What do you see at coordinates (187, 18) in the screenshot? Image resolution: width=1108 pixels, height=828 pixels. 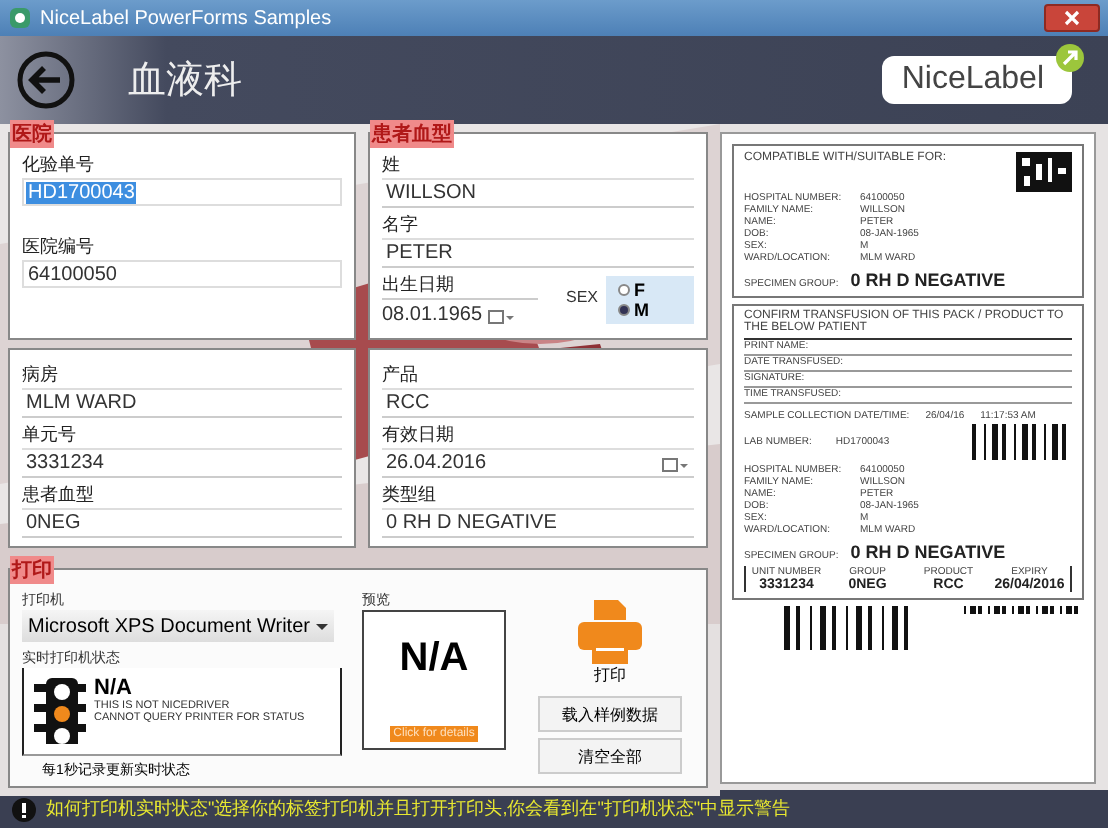 I see `window-title: NiceLabel PowerForms Samples` at bounding box center [187, 18].